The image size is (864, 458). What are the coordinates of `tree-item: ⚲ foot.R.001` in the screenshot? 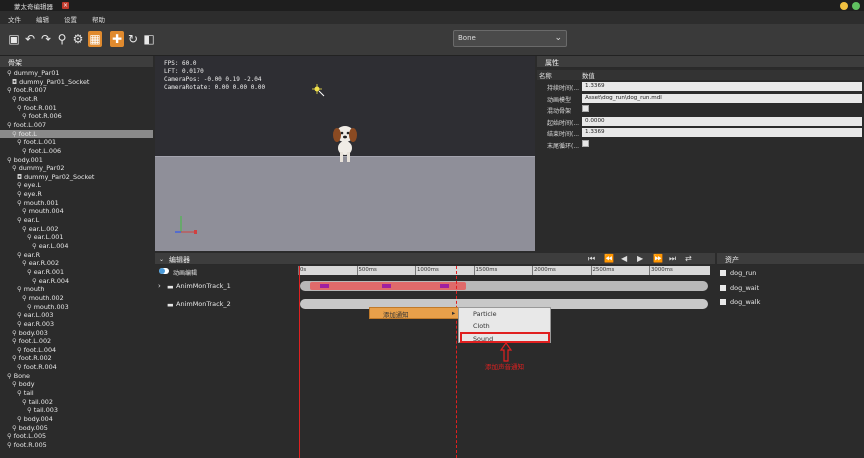 It's located at (76, 108).